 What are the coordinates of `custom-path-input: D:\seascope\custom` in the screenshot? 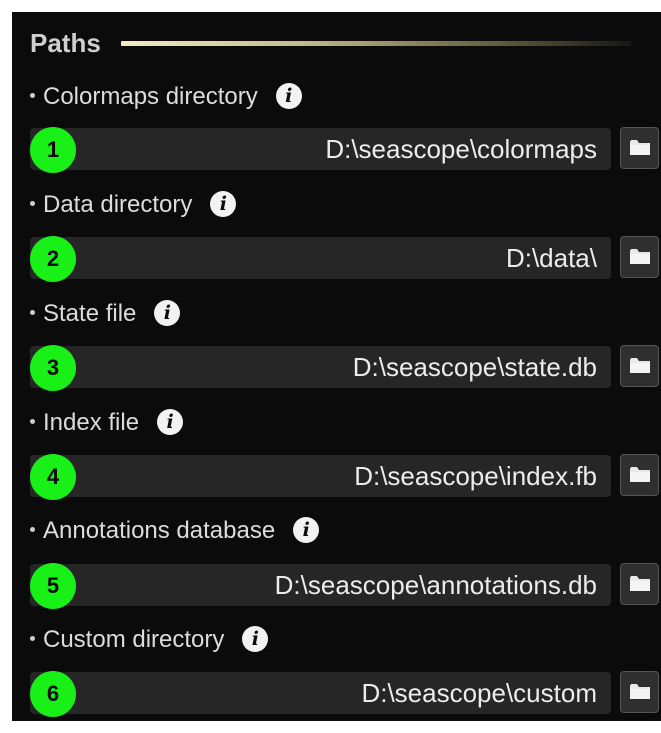 It's located at (320, 693).